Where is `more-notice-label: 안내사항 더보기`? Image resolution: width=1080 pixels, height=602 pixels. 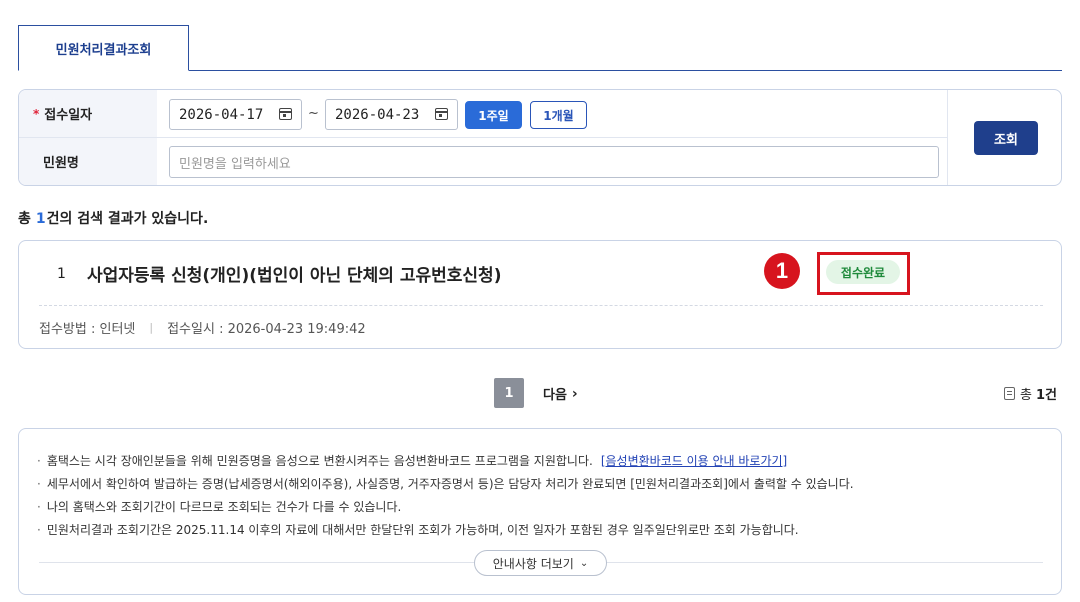
more-notice-label: 안내사항 더보기 is located at coordinates (533, 563).